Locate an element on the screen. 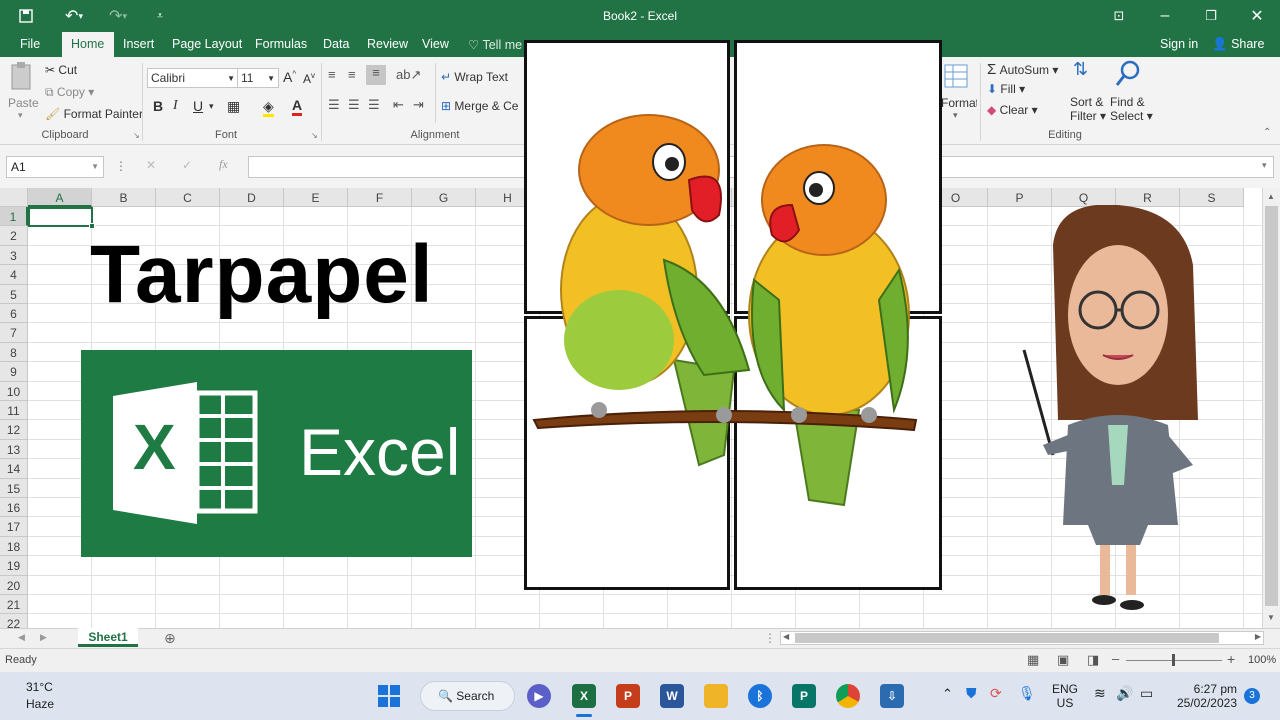 This screenshot has width=1280, height=720. show-hidden-icons: ⌃ is located at coordinates (947, 694).